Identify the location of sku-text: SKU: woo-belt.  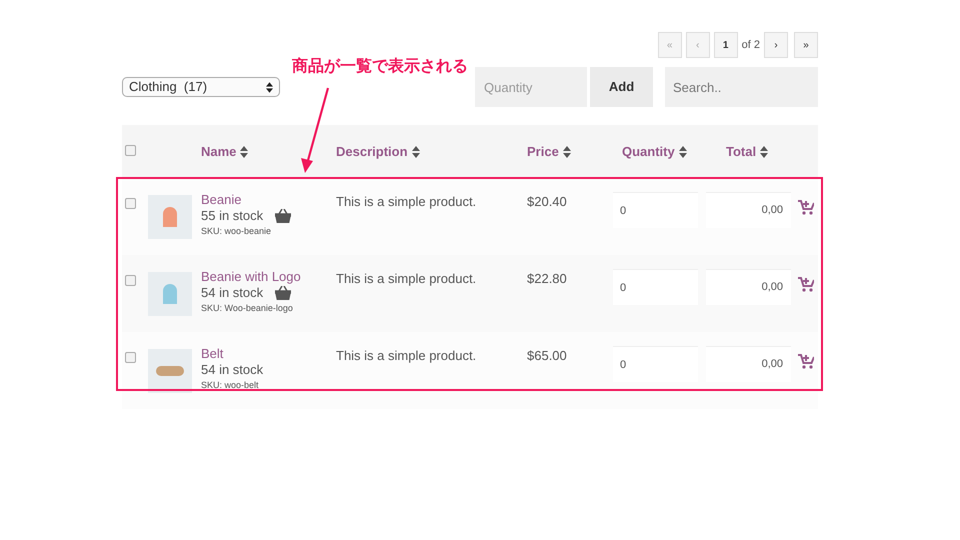
(230, 385).